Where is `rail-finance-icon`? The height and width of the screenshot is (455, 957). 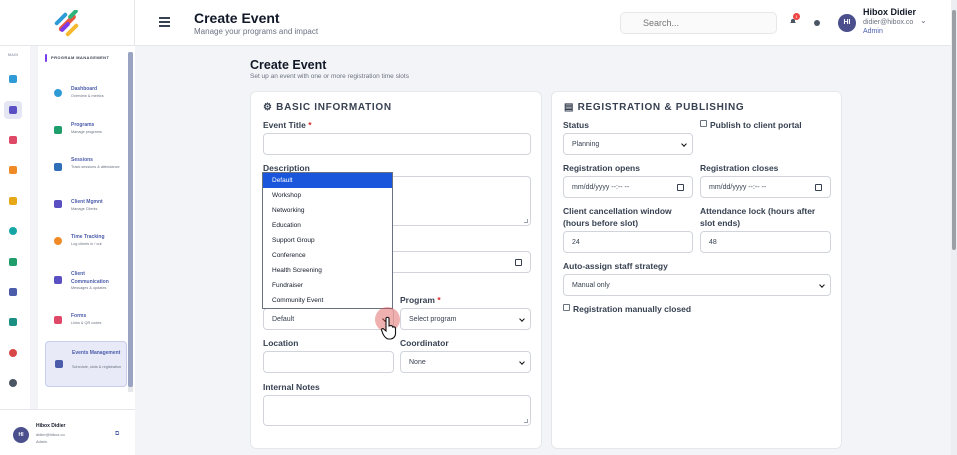
rail-finance-icon is located at coordinates (13, 201).